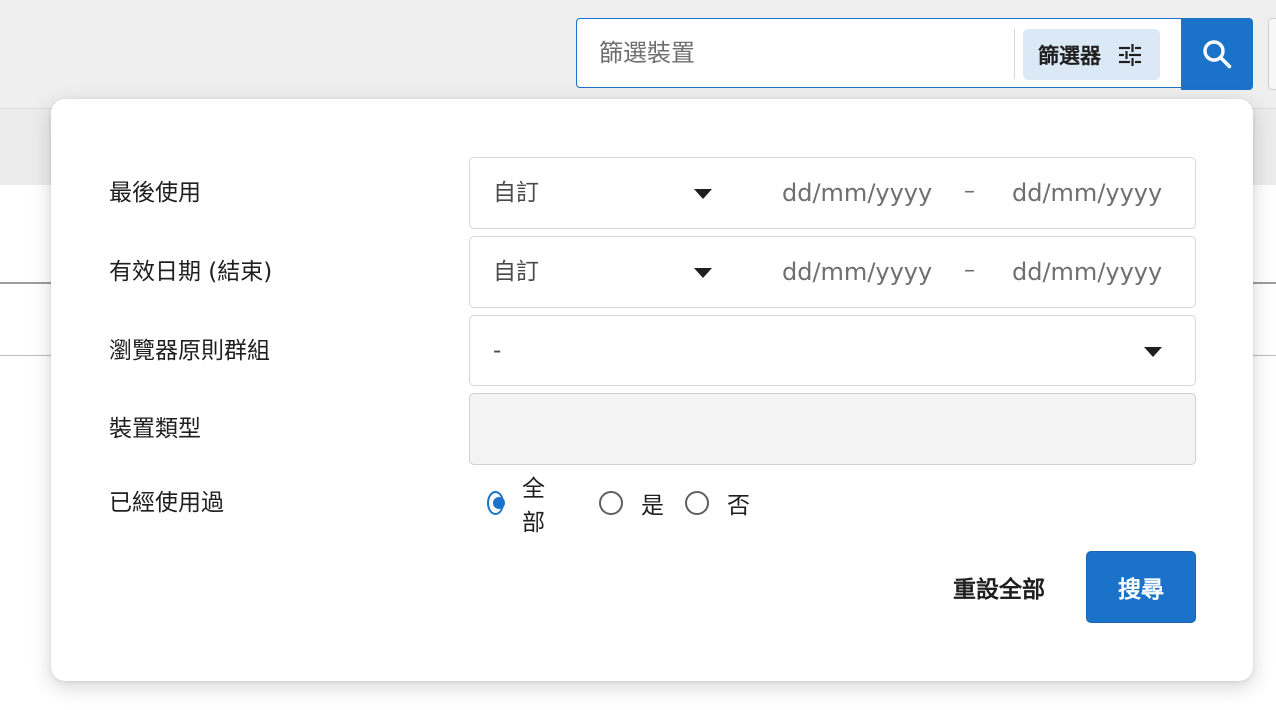  I want to click on search-submit-button, so click(1217, 54).